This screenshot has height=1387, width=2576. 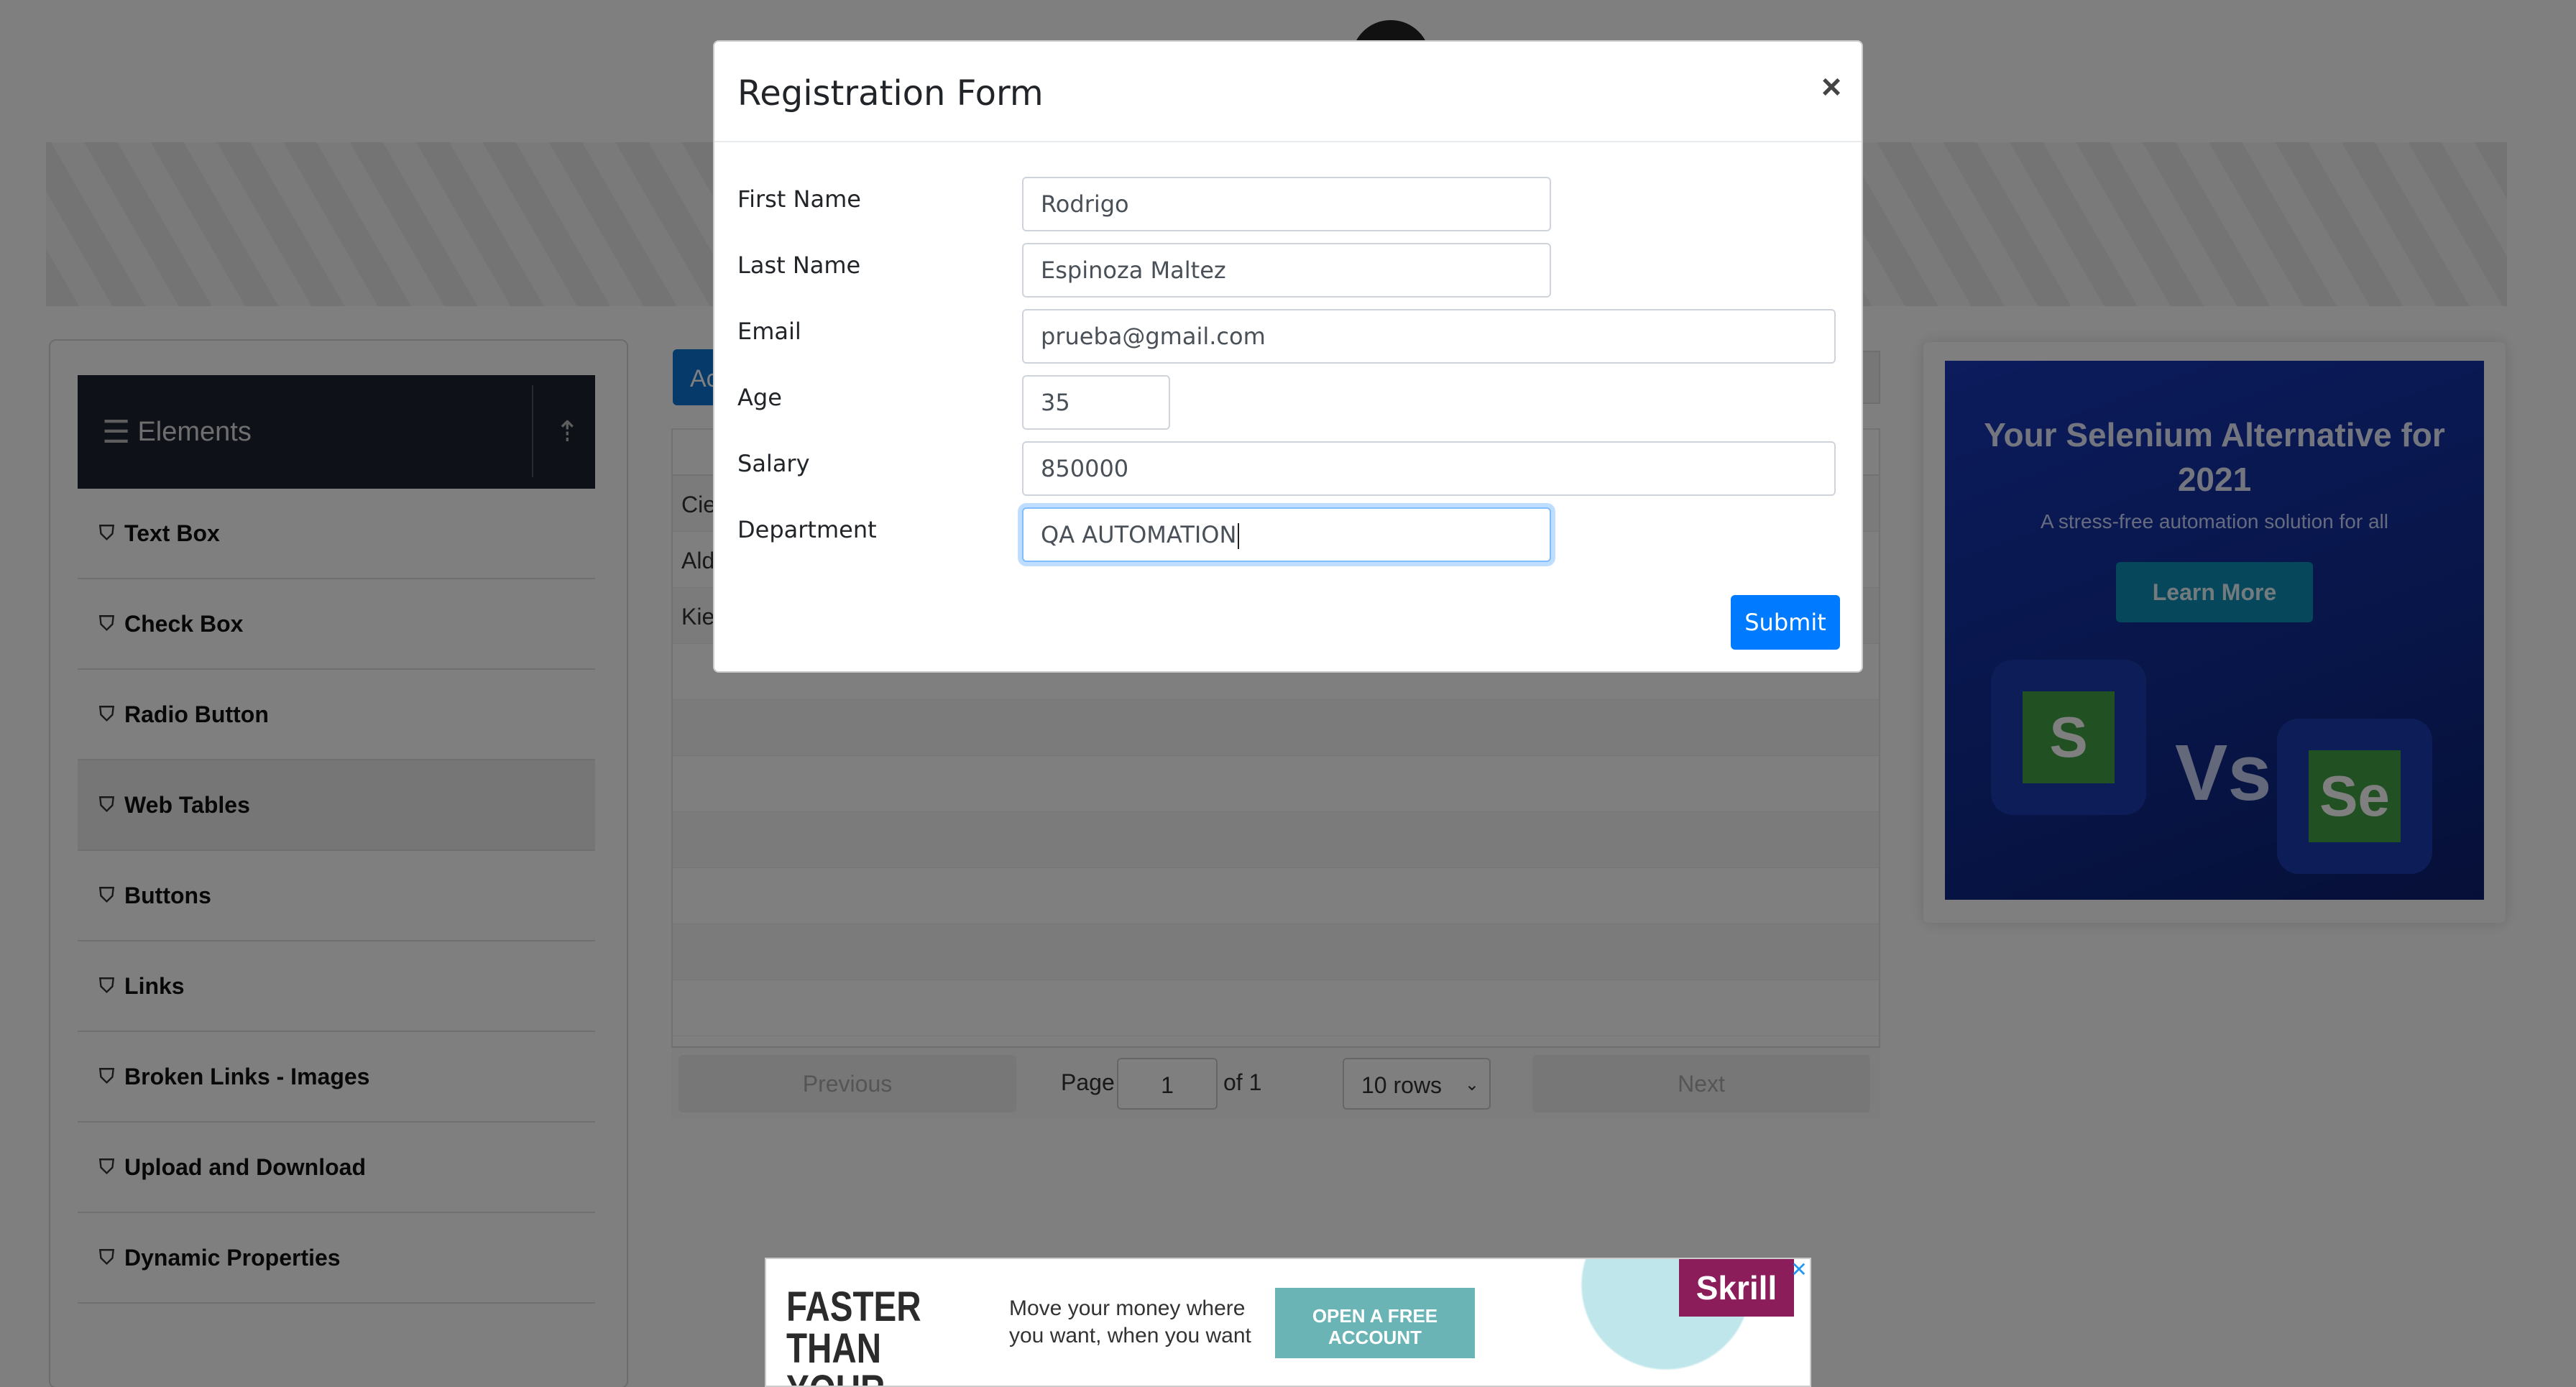 I want to click on salary-label: Salary, so click(x=773, y=464).